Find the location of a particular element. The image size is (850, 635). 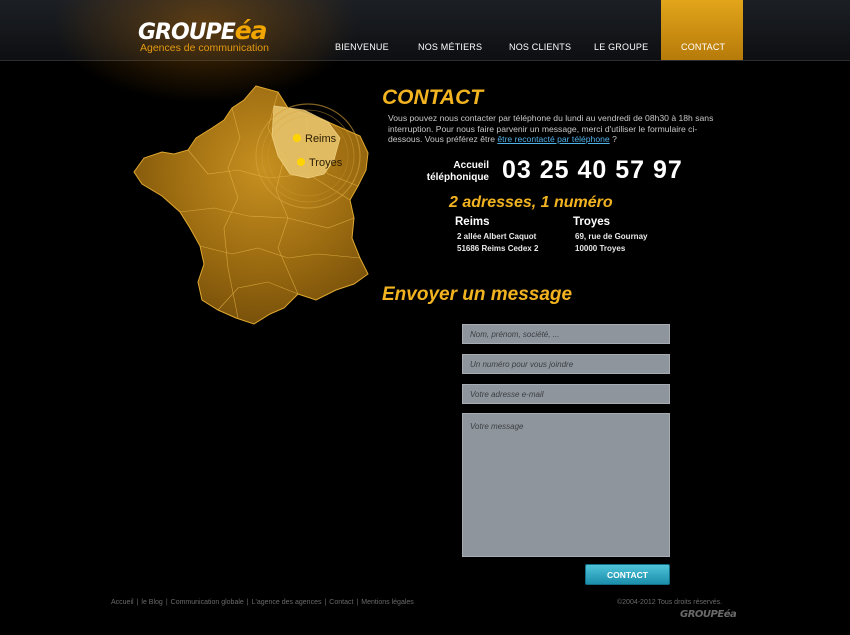

phone-label: Accueil téléphonique is located at coordinates (457, 171).